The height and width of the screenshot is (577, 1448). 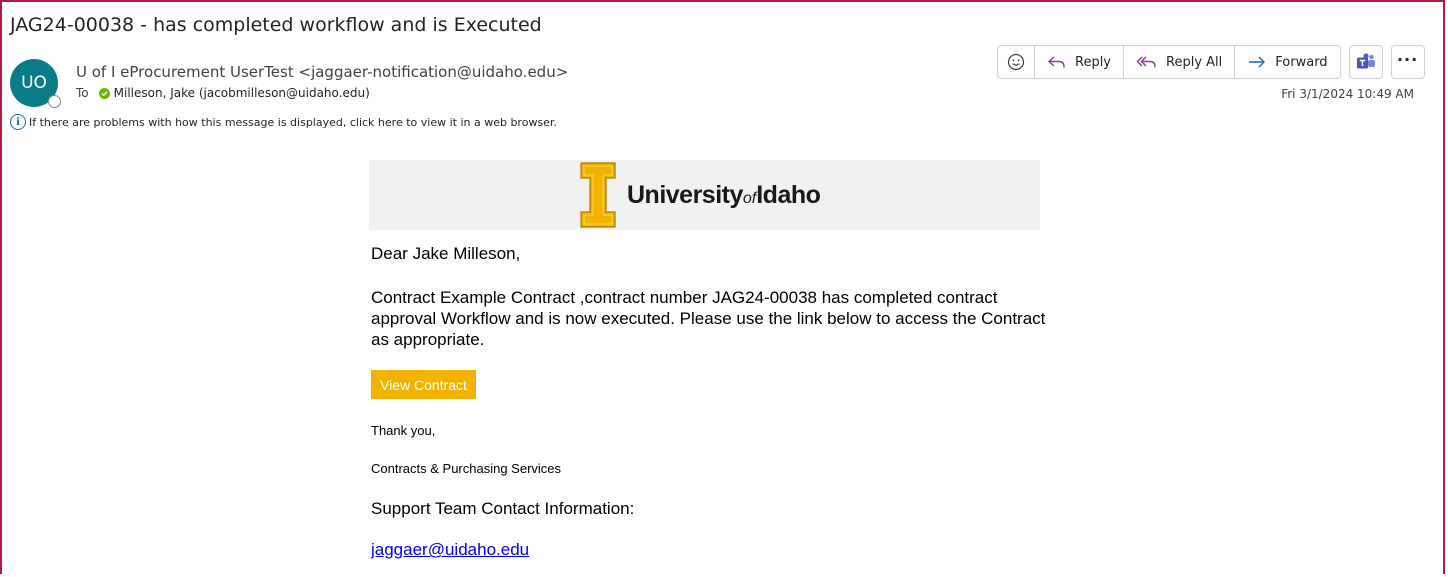 What do you see at coordinates (18, 122) in the screenshot?
I see `info-icon: i` at bounding box center [18, 122].